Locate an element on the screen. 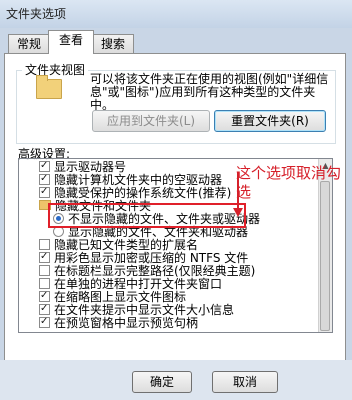 The width and height of the screenshot is (352, 400). folder-icon is located at coordinates (49, 87).